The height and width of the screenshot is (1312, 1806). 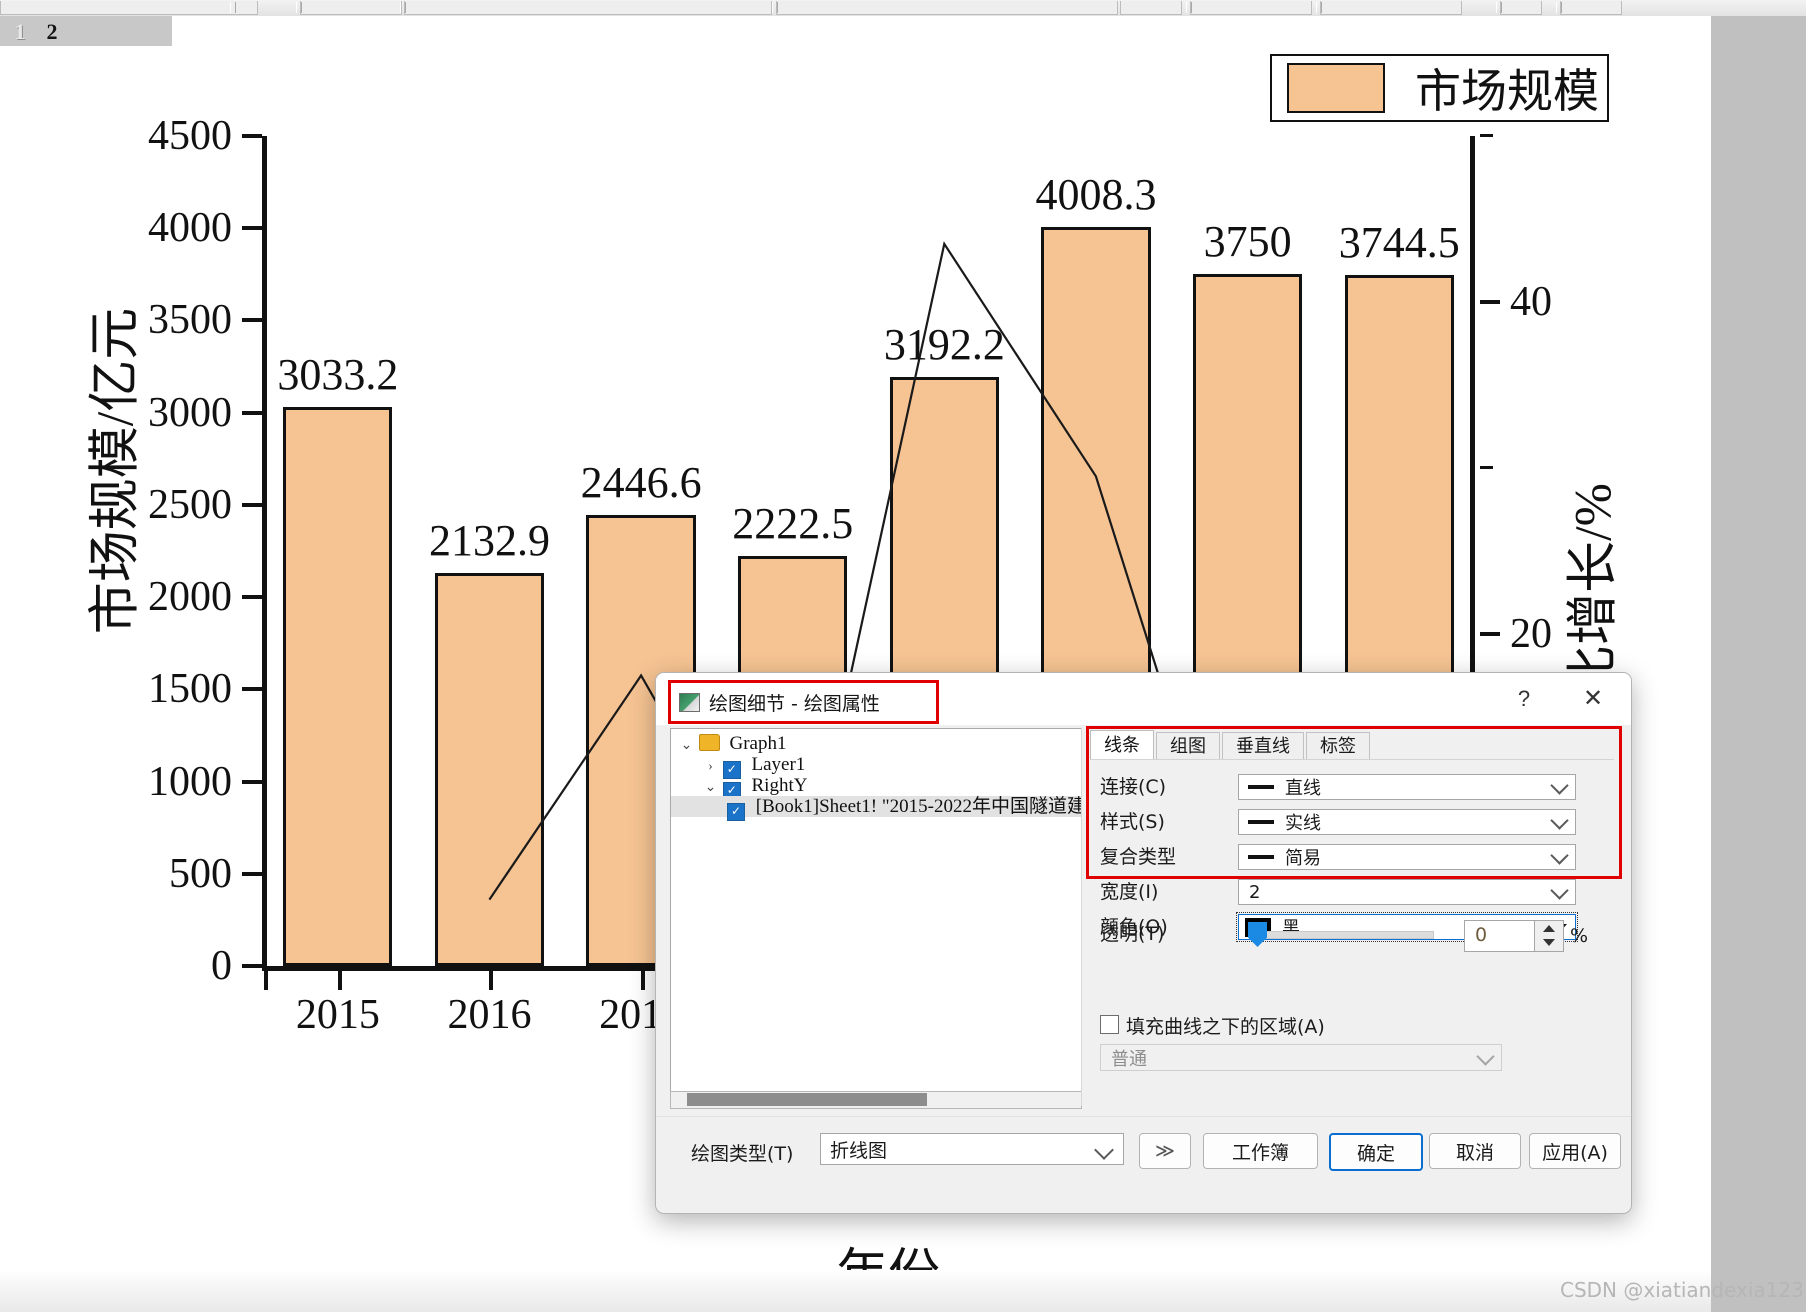 What do you see at coordinates (1507, 91) in the screenshot?
I see `legend-label-market-size: 市场规模` at bounding box center [1507, 91].